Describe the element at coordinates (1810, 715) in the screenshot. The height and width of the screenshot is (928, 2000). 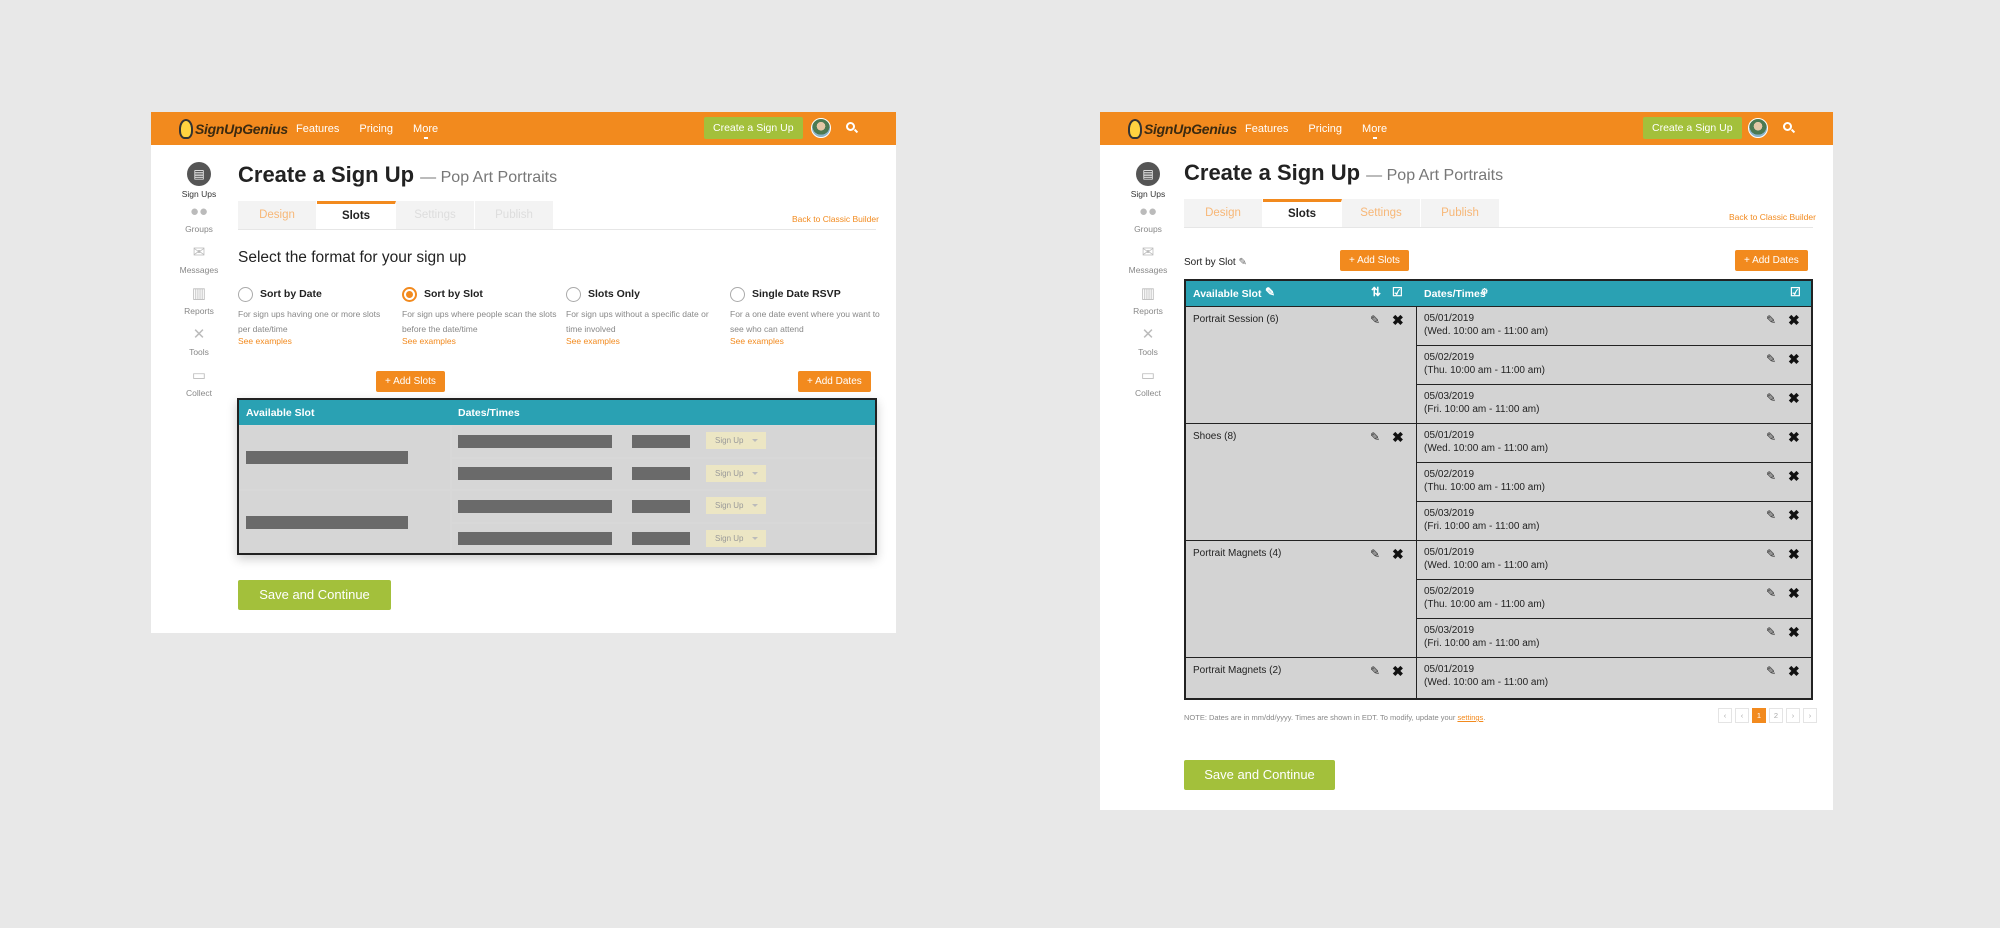
I see `last-page-button: ›` at that location.